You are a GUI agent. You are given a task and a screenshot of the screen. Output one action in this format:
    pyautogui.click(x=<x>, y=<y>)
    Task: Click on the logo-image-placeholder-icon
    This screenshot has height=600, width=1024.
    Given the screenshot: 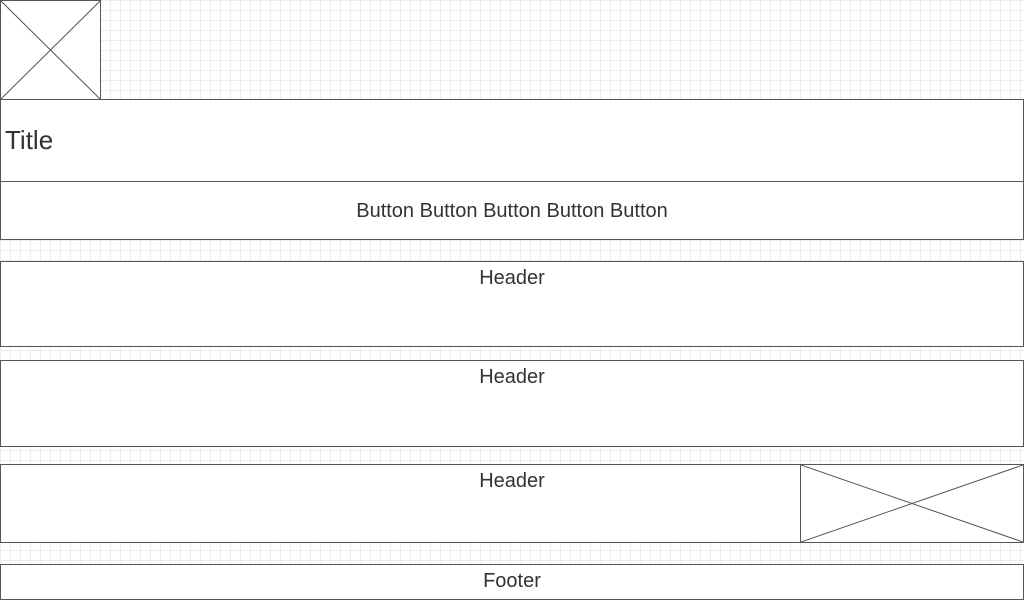 What is the action you would take?
    pyautogui.click(x=50, y=50)
    